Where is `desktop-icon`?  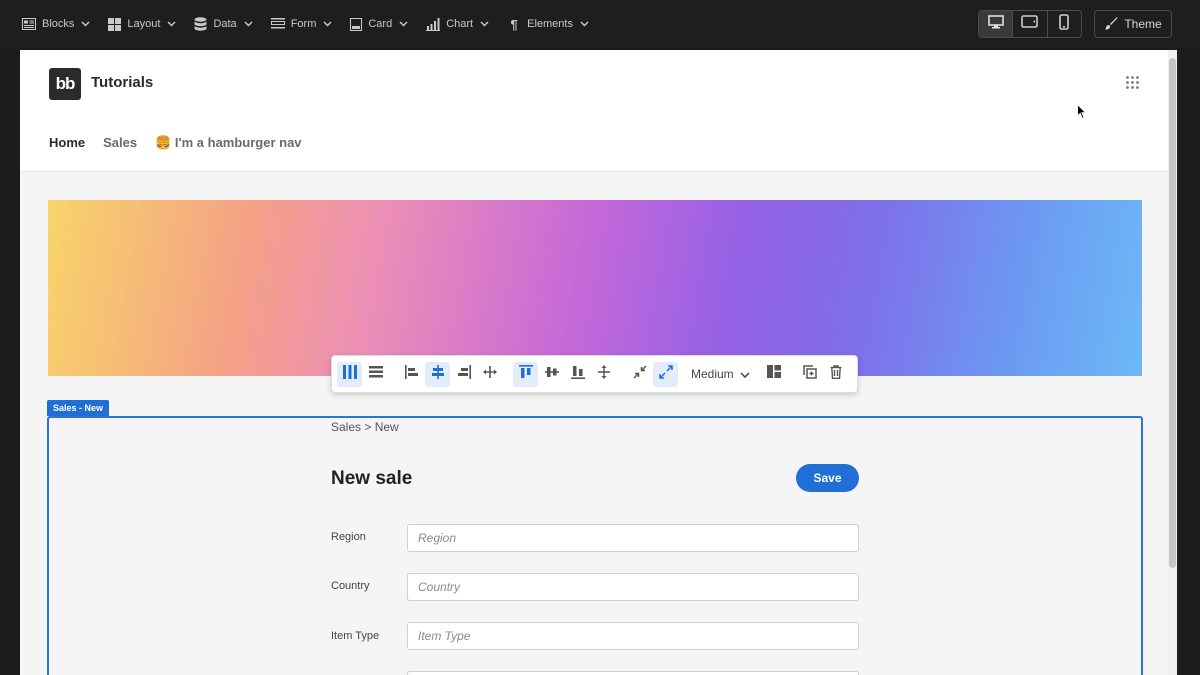 desktop-icon is located at coordinates (995, 24).